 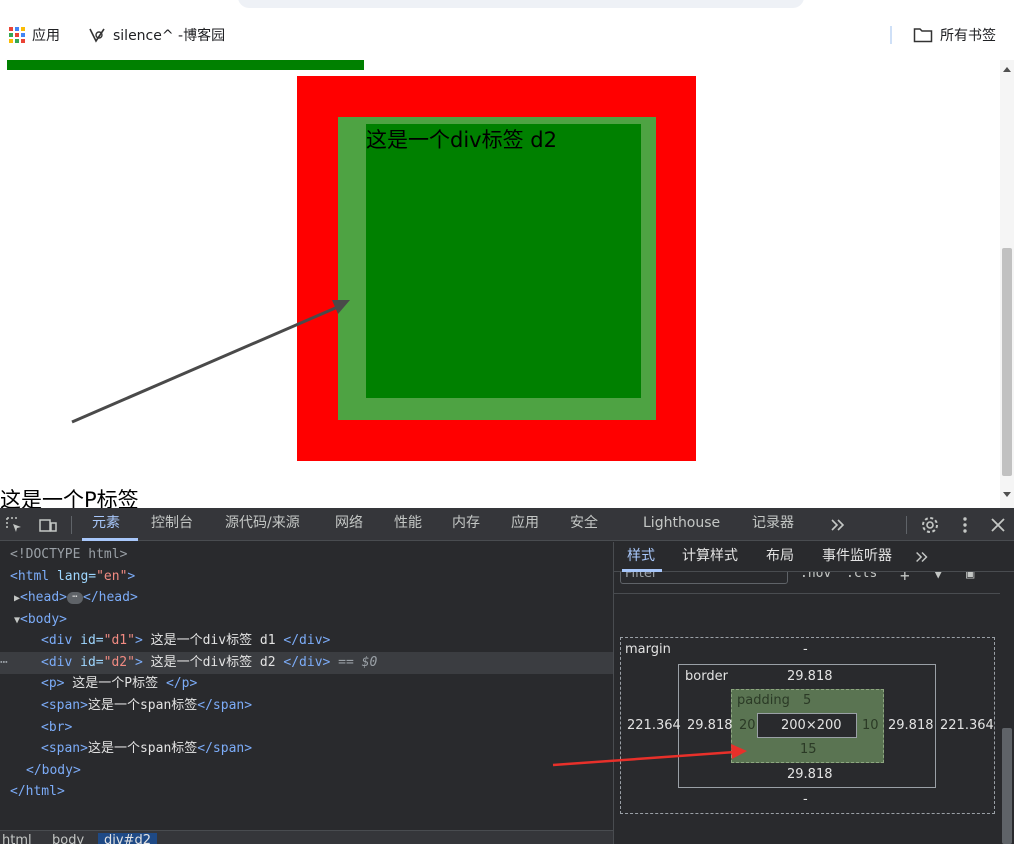 I want to click on tree-head: ▶<head> ⋯ </head>, so click(x=76, y=597).